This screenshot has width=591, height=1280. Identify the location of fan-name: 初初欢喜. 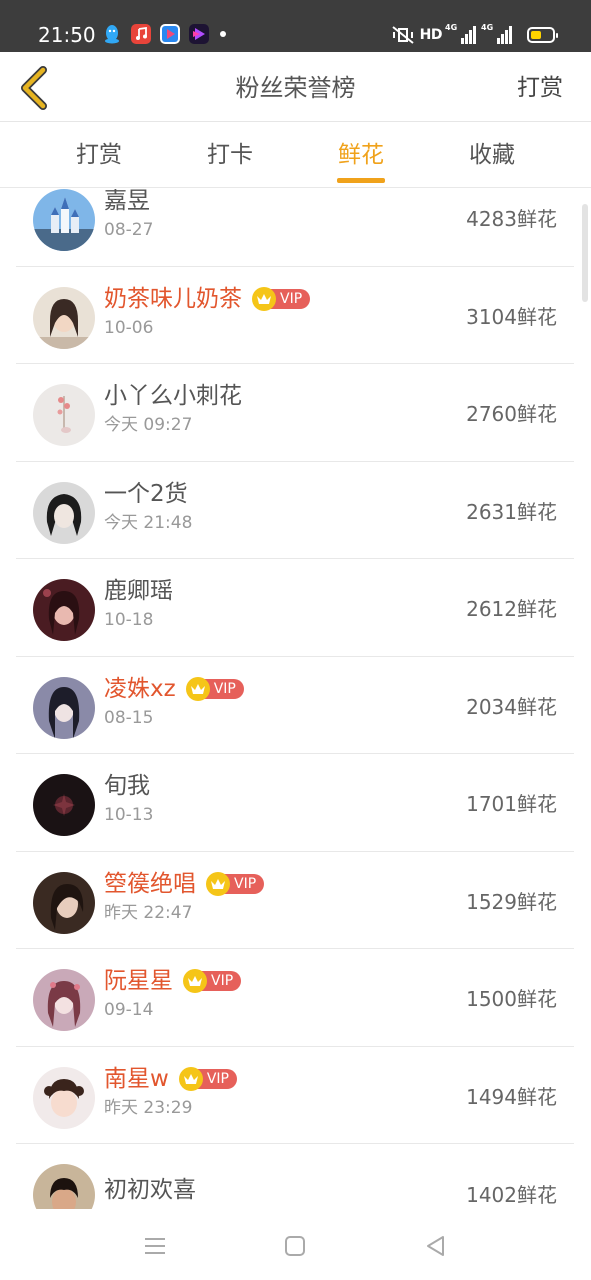
(150, 1190).